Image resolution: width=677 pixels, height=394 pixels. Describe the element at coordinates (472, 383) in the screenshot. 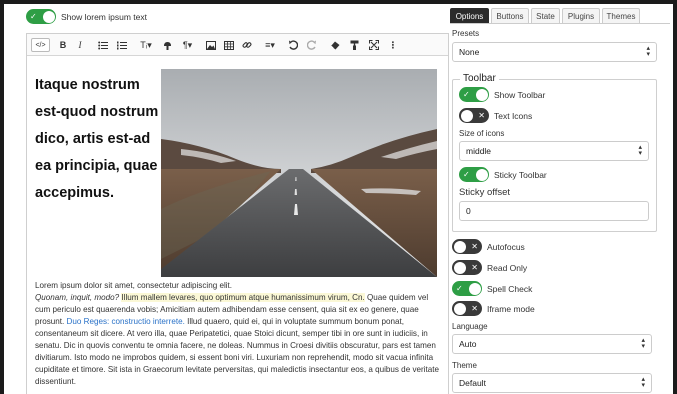

I see `theme-value: Default` at that location.